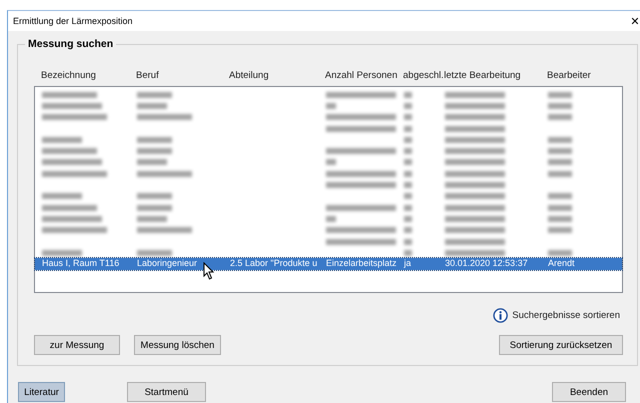  Describe the element at coordinates (632, 21) in the screenshot. I see `close-button: ✕` at that location.